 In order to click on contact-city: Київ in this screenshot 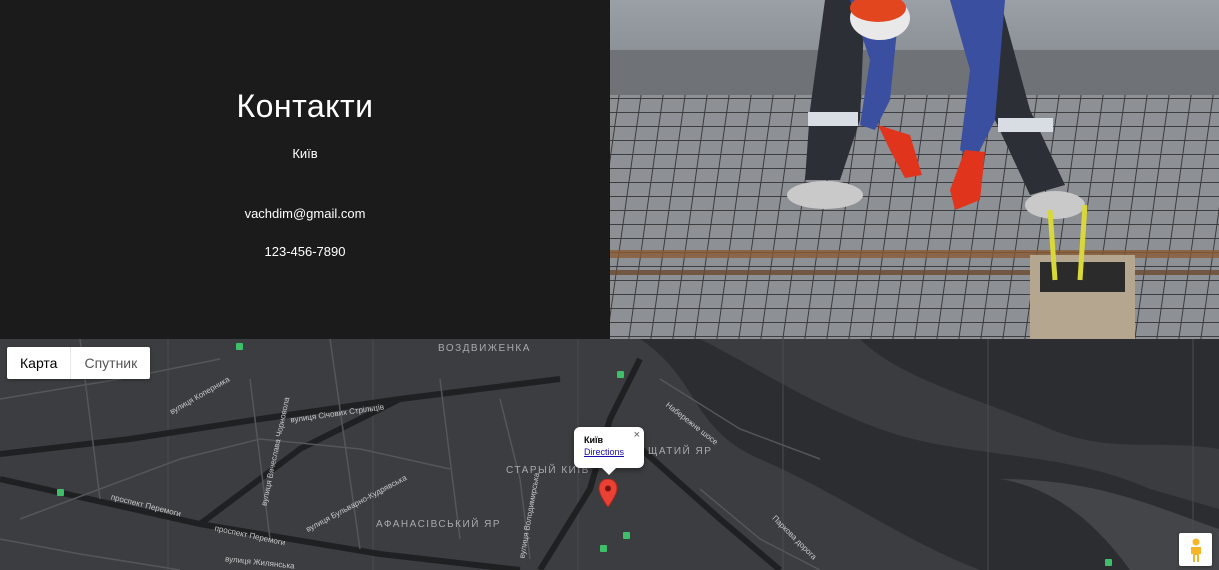, I will do `click(305, 153)`.